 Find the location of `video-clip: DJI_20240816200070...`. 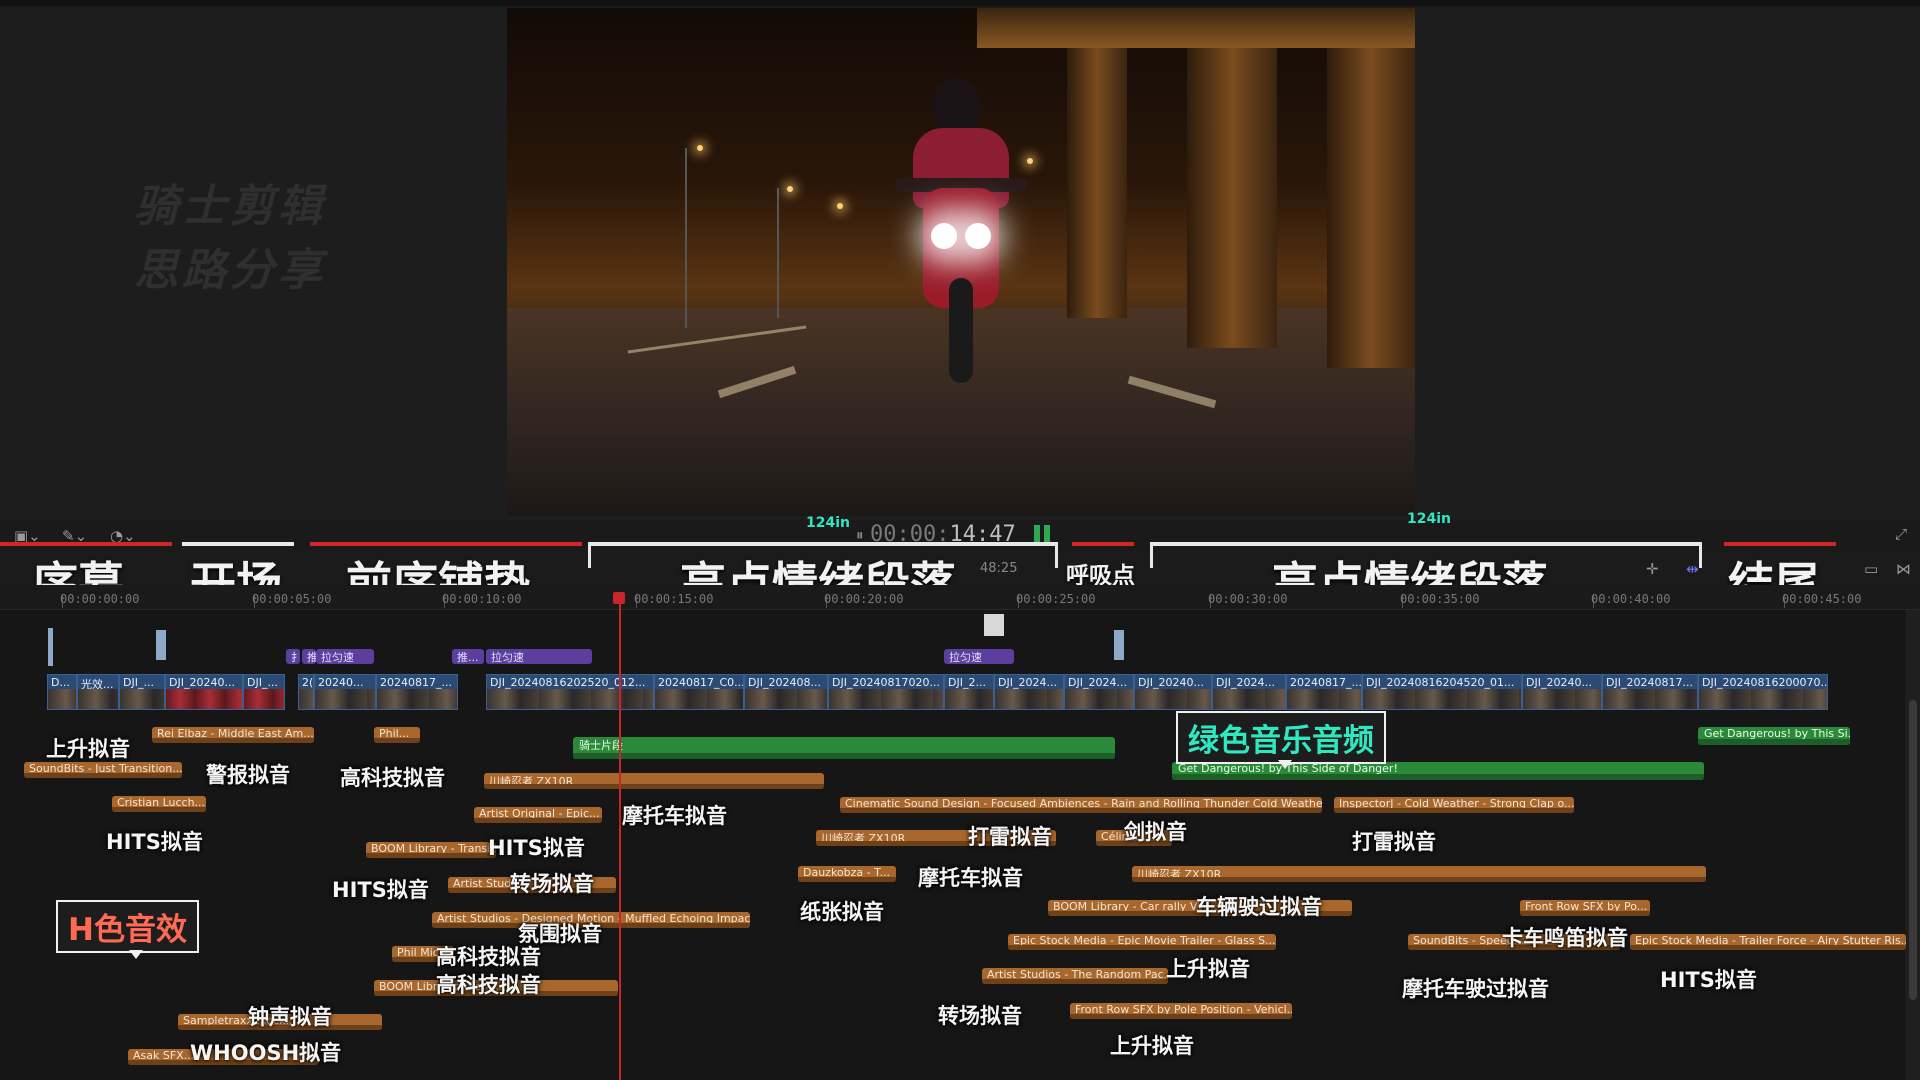

video-clip: DJI_20240816200070... is located at coordinates (1763, 692).